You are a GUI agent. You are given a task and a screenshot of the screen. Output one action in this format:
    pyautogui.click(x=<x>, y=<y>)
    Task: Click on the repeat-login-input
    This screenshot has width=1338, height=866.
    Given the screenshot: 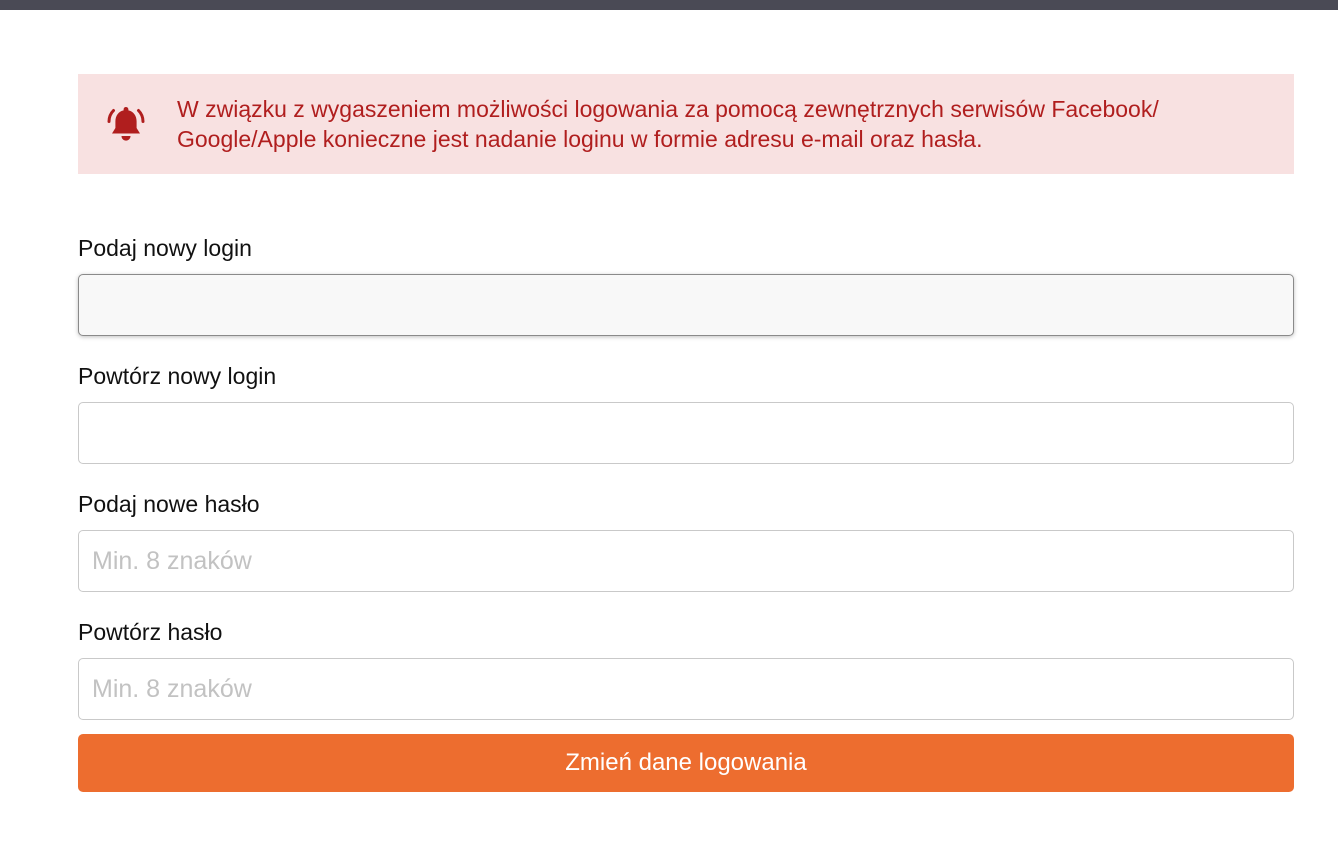 What is the action you would take?
    pyautogui.click(x=686, y=433)
    